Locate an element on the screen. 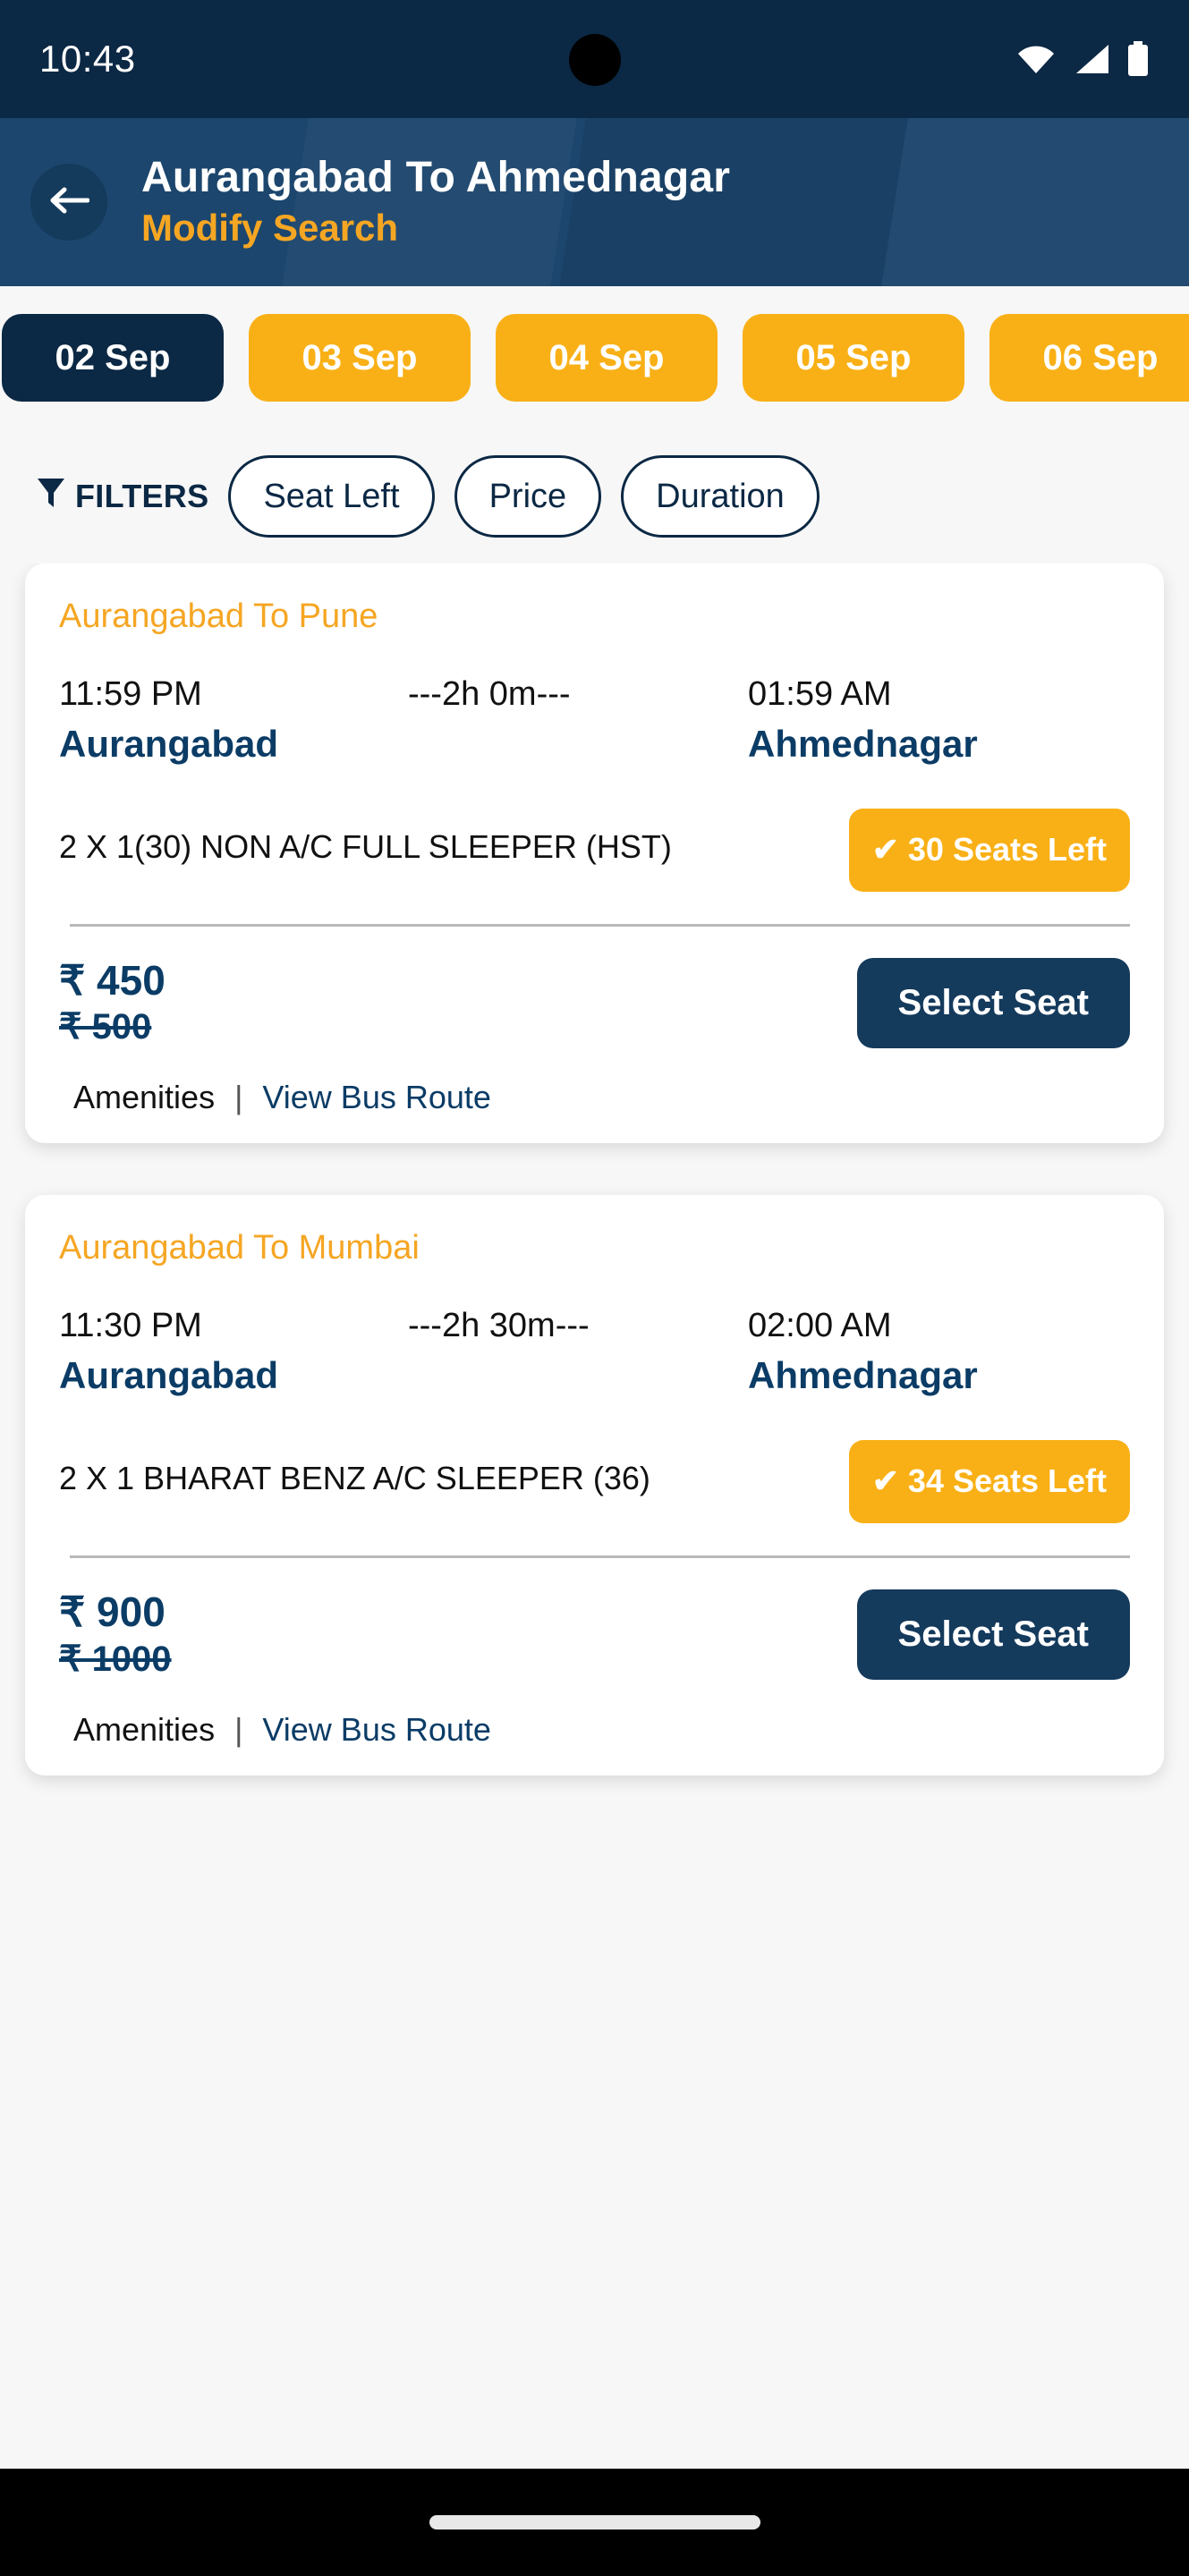  page-title: Aurangabad To Ahmednagar is located at coordinates (436, 177).